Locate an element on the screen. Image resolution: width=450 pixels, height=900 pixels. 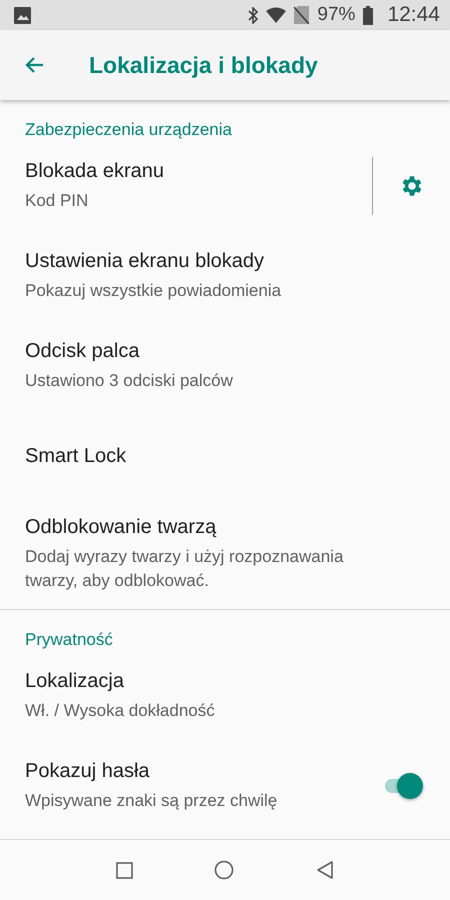
item-title: Blokada ekranu is located at coordinates (95, 171).